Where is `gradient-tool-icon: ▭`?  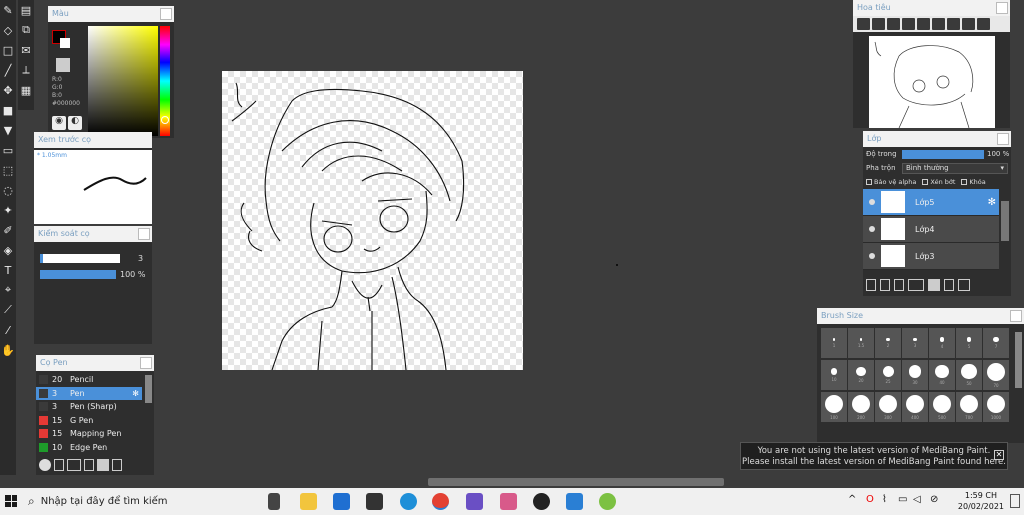
gradient-tool-icon: ▭ is located at coordinates (8, 150).